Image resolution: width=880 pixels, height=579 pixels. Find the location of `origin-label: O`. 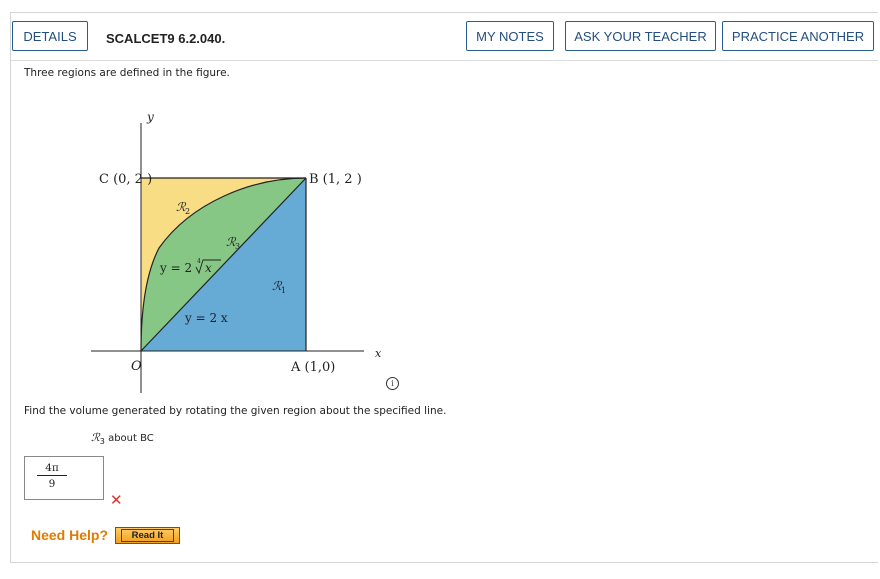

origin-label: O is located at coordinates (136, 366).